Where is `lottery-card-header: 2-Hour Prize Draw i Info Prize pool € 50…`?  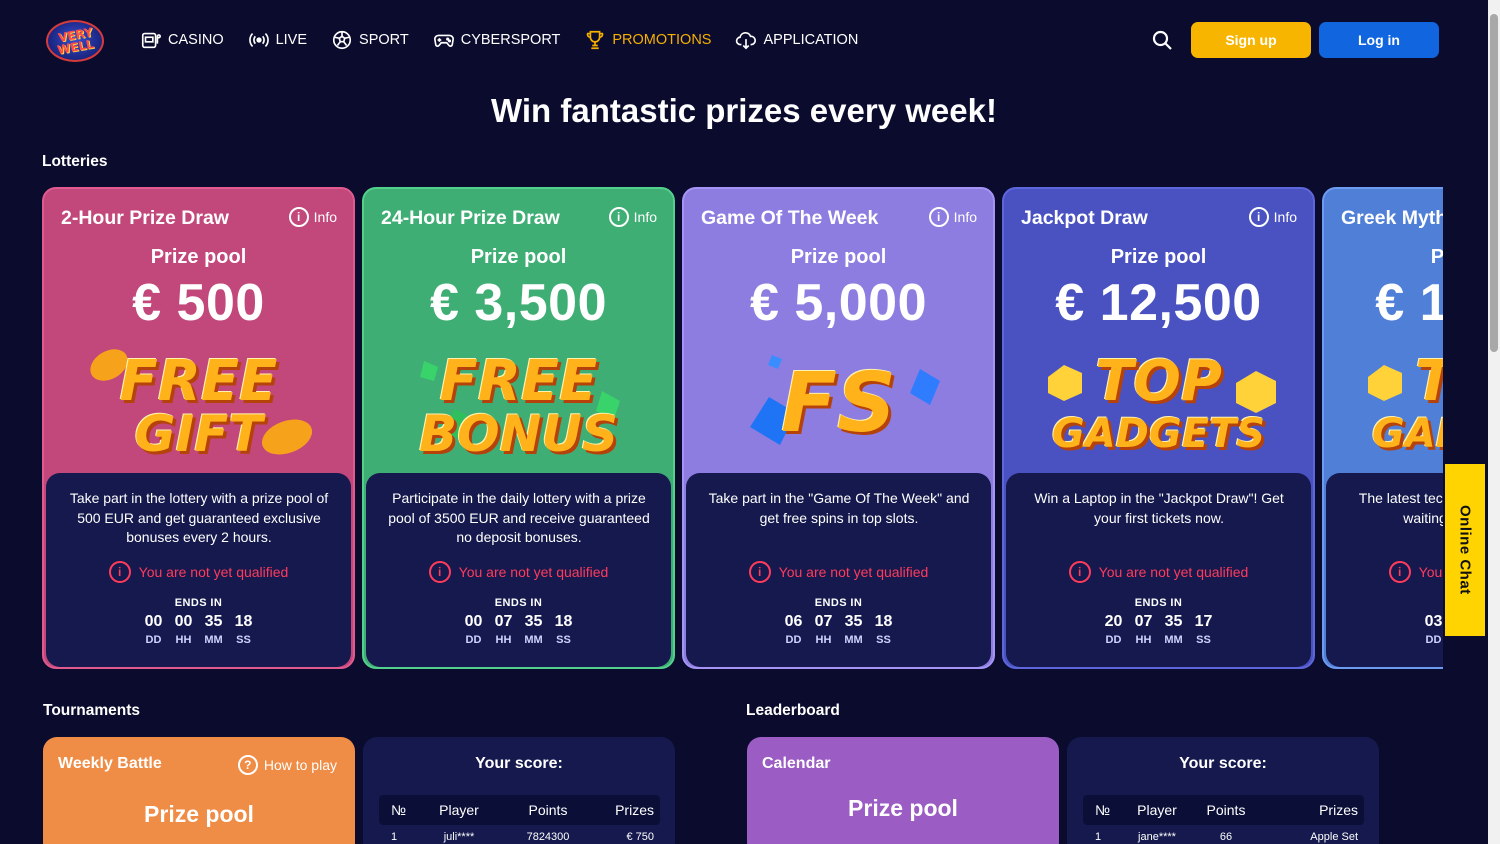 lottery-card-header: 2-Hour Prize Draw i Info Prize pool € 50… is located at coordinates (198, 331).